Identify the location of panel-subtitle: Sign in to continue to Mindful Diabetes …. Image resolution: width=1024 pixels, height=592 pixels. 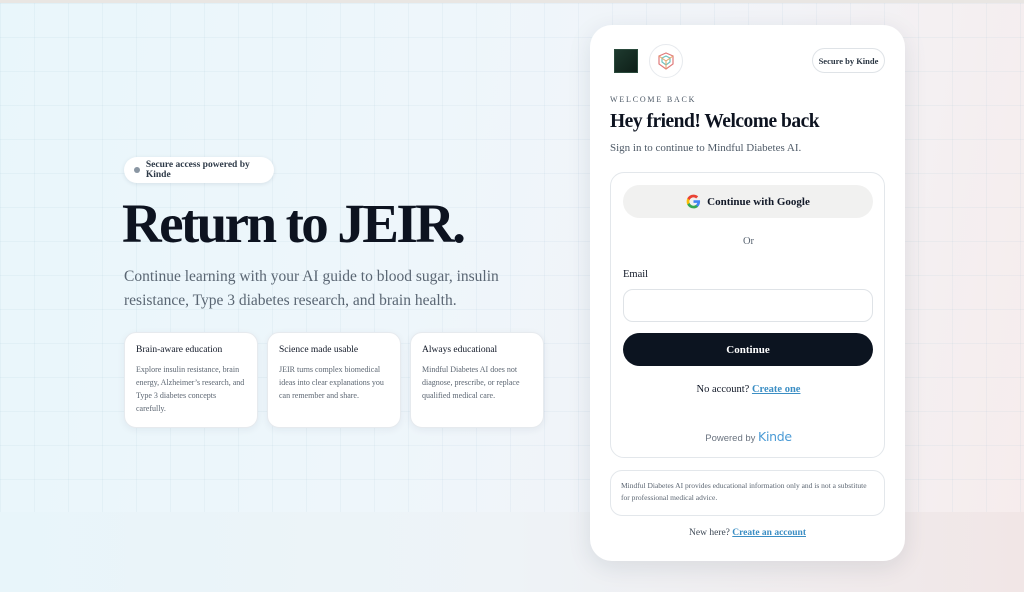
(706, 148).